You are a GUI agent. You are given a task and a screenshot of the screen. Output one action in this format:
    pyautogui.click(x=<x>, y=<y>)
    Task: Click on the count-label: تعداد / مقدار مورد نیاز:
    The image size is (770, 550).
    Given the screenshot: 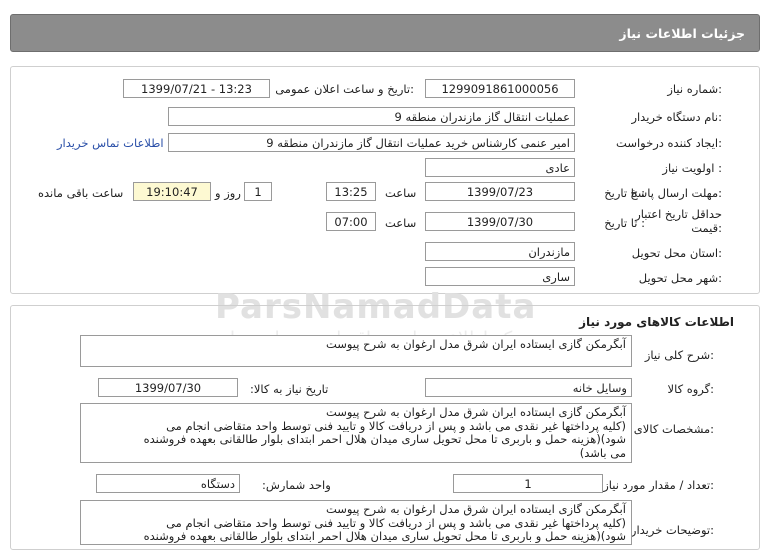 What is the action you would take?
    pyautogui.click(x=658, y=485)
    